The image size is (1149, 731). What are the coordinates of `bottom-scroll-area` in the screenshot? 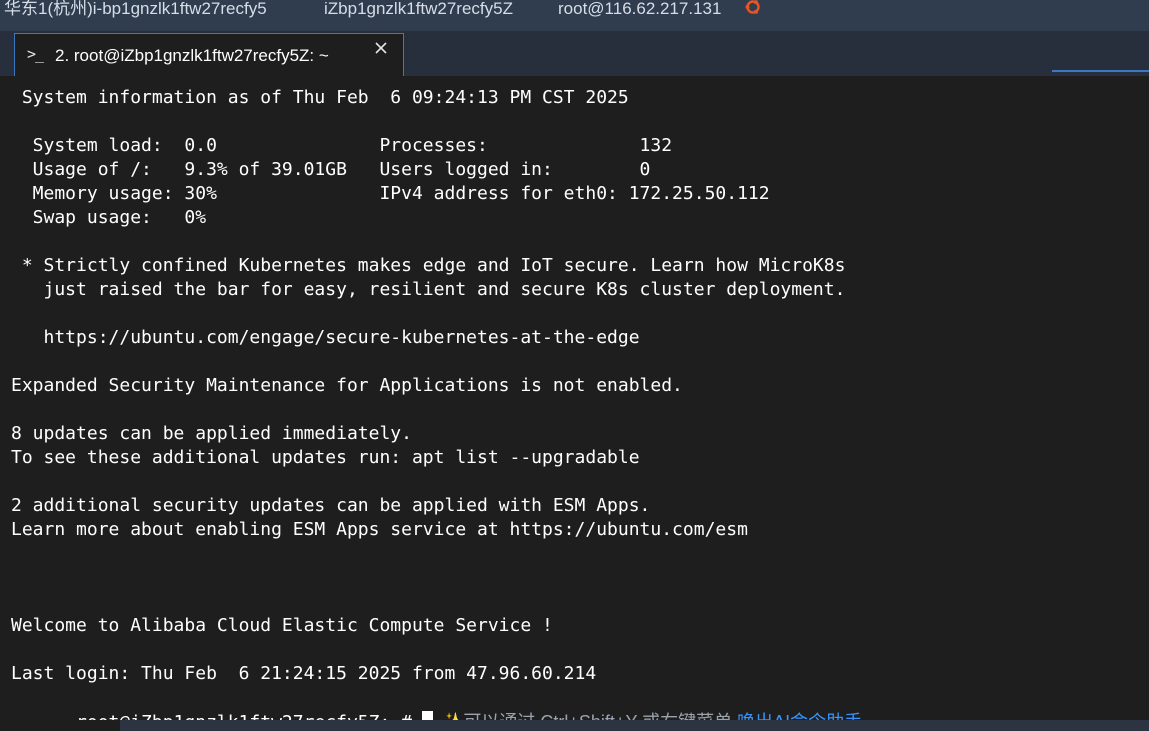 It's located at (574, 725).